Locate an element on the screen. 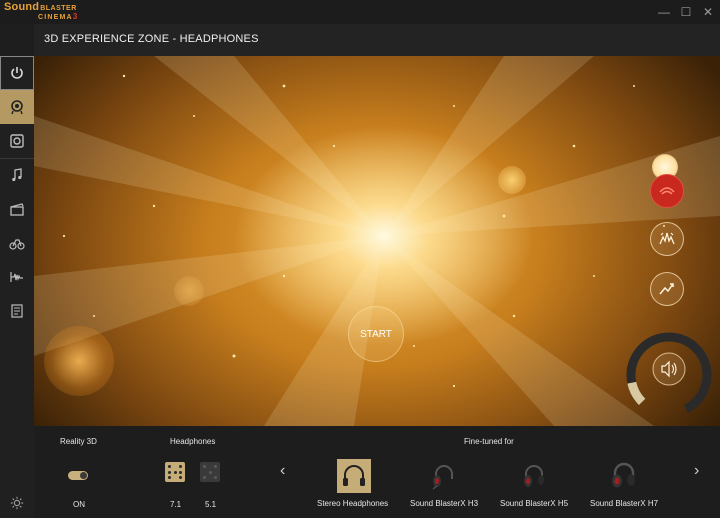 The width and height of the screenshot is (720, 518). clapperboard-icon is located at coordinates (17, 209).